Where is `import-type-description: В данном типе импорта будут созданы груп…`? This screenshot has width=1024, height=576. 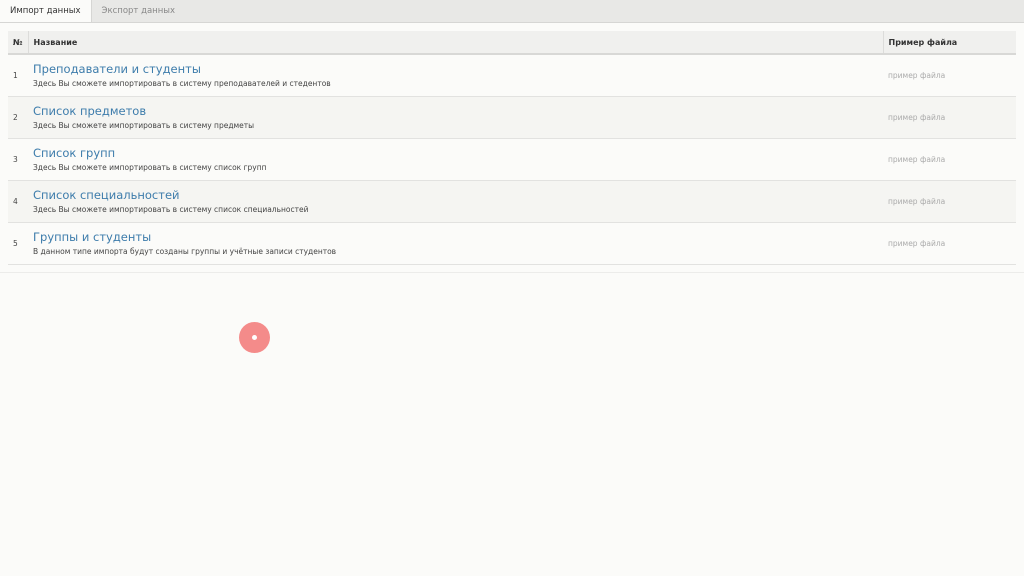 import-type-description: В данном типе импорта будут созданы груп… is located at coordinates (185, 251).